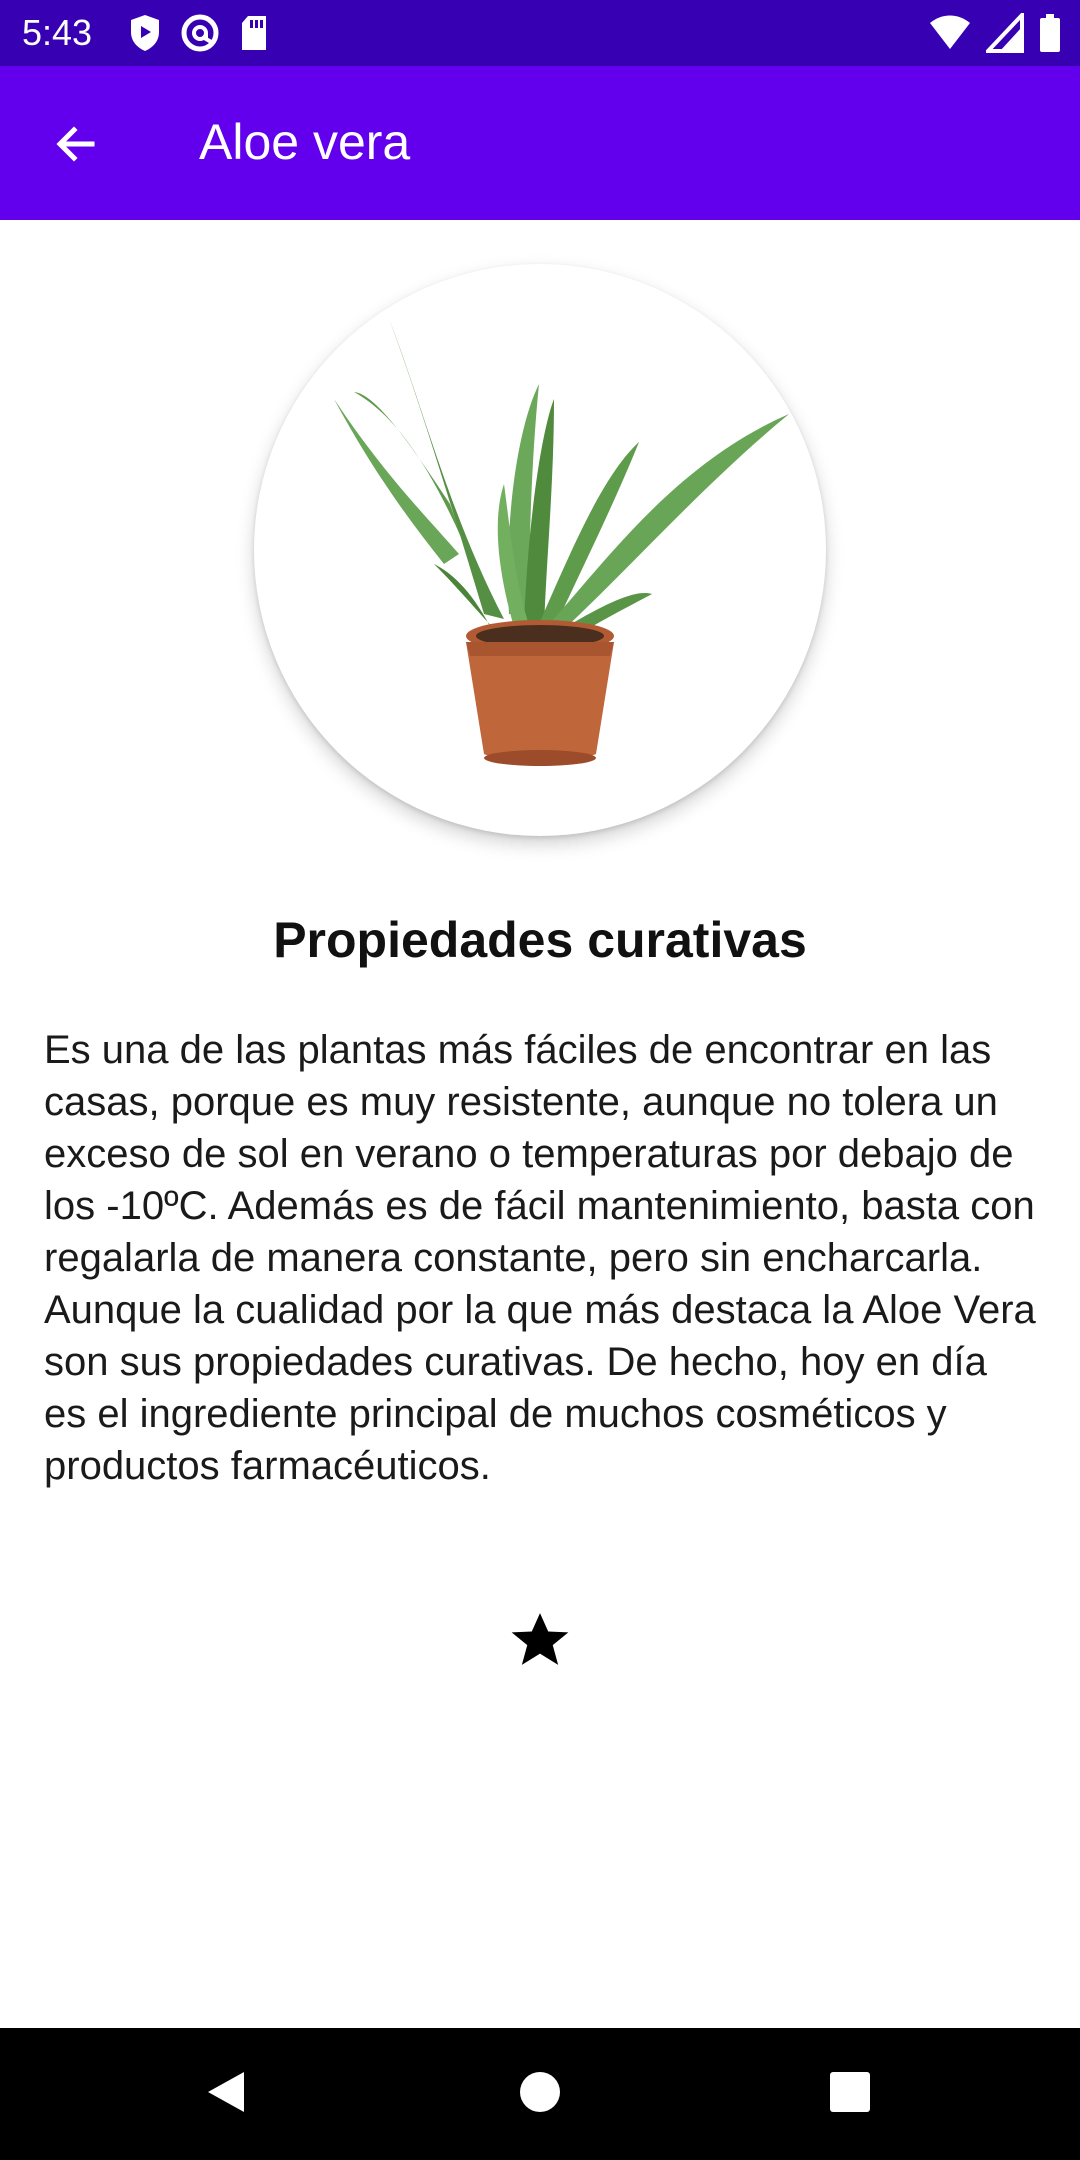 This screenshot has height=2160, width=1080. Describe the element at coordinates (540, 940) in the screenshot. I see `section-title: Propiedades curativas` at that location.